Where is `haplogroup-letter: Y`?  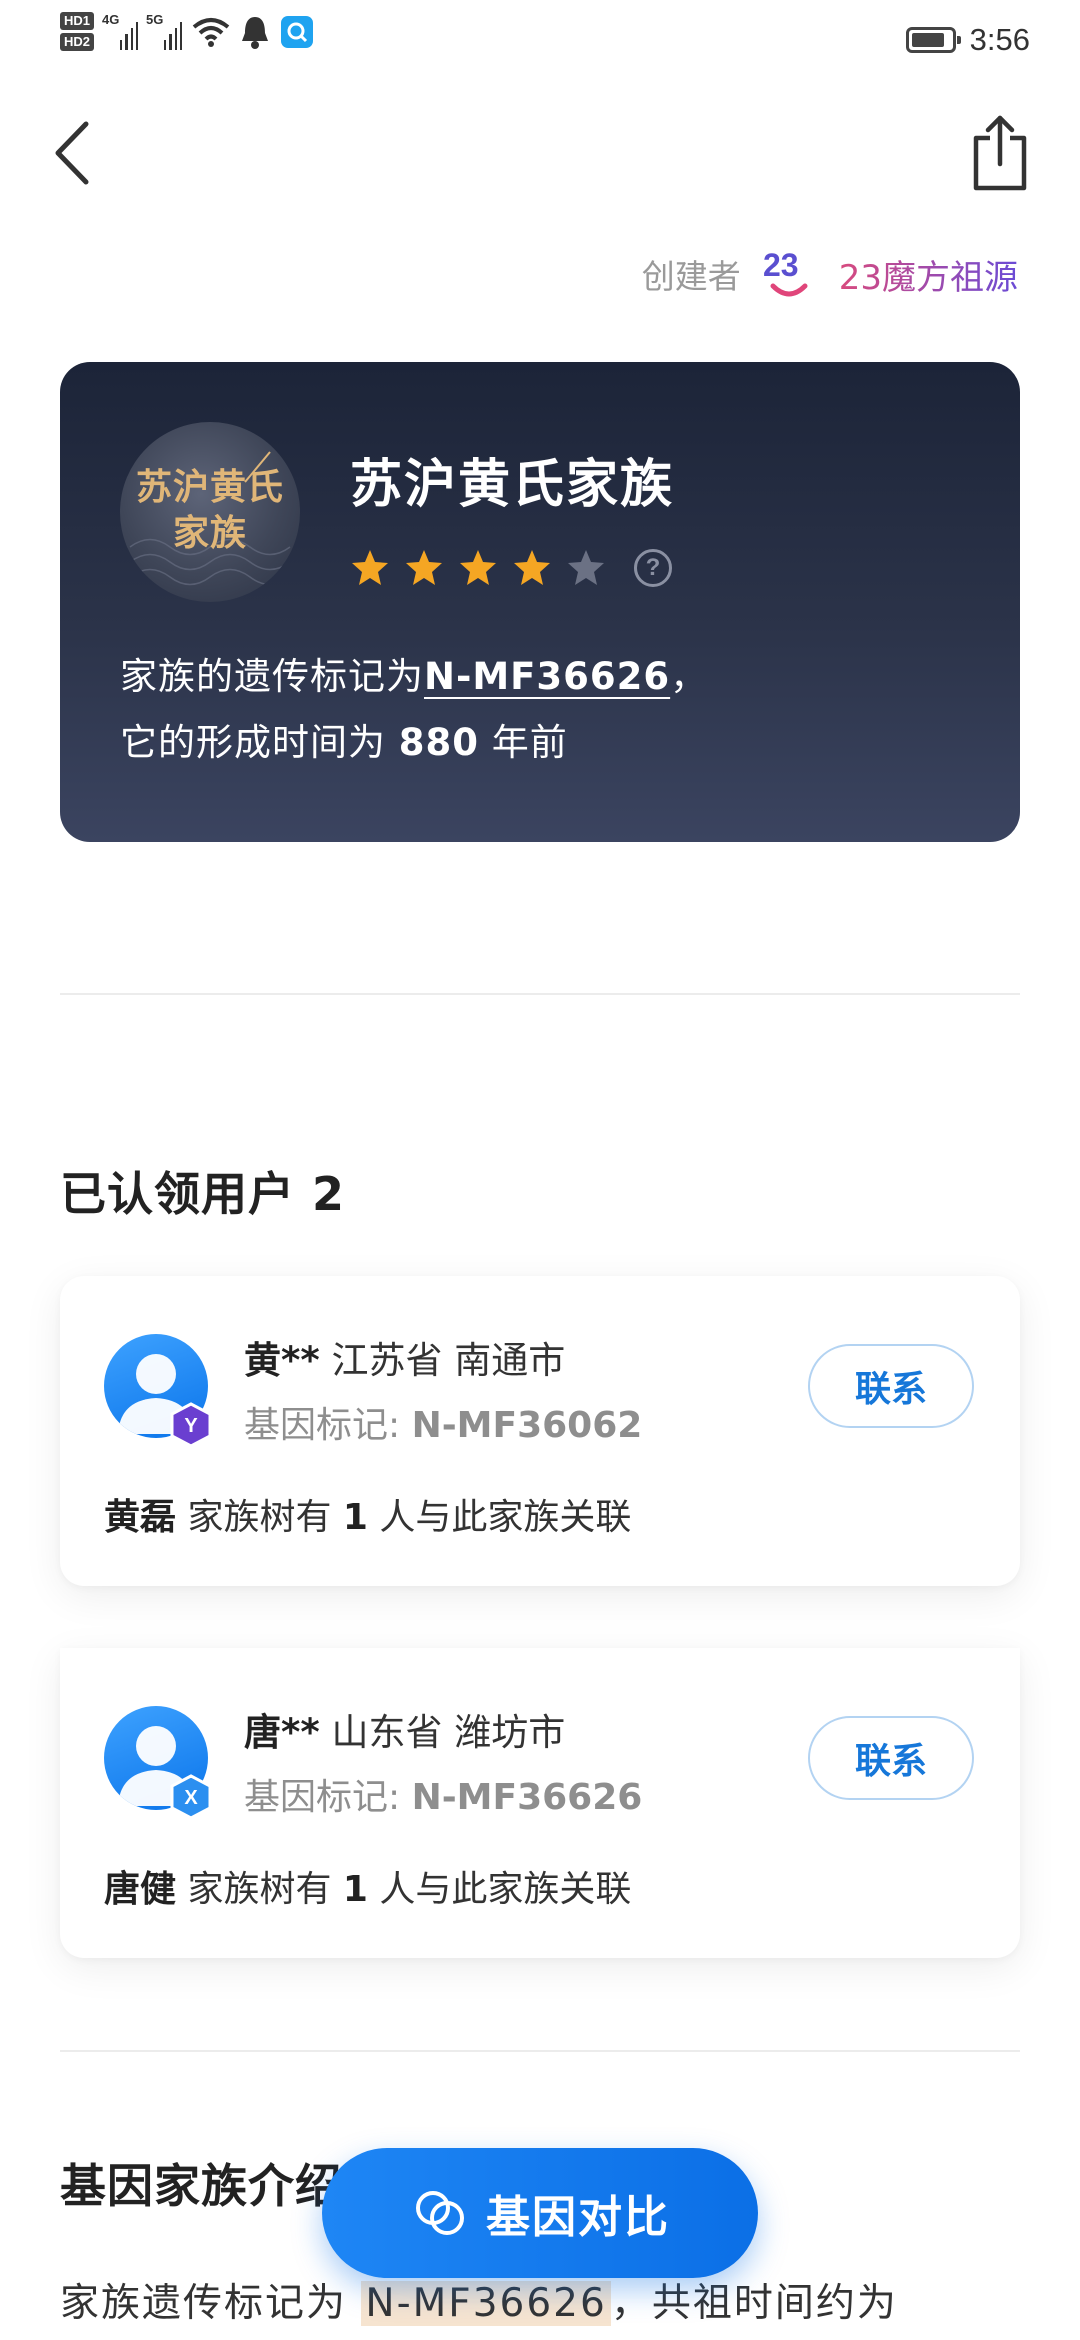
haplogroup-letter: Y is located at coordinates (191, 1426).